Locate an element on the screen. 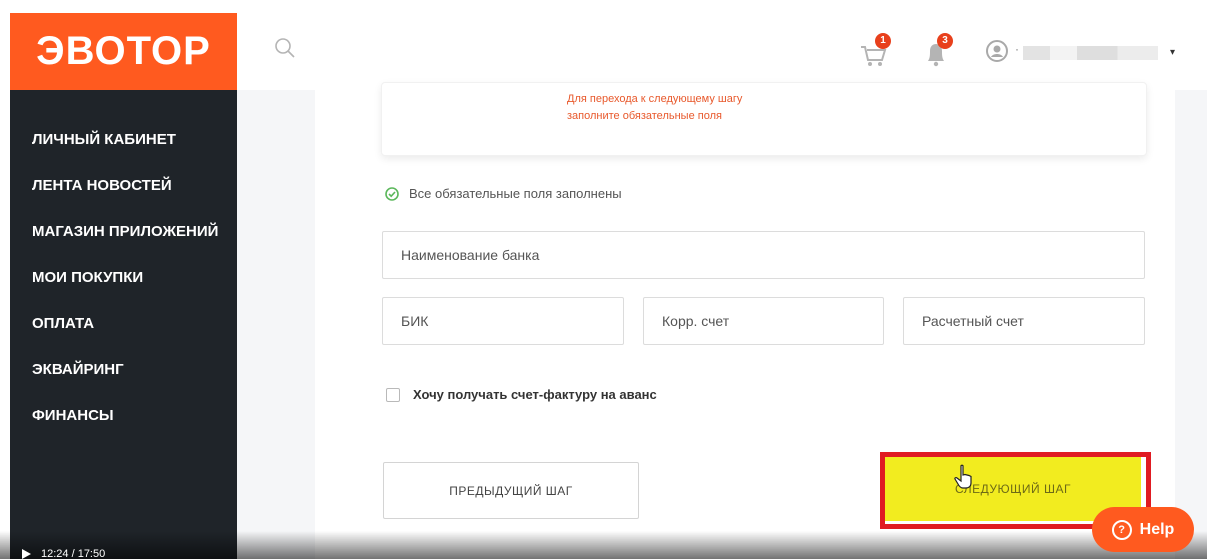 The height and width of the screenshot is (560, 1207). sidebar-item-purchases: МОИ ПОКУПКИ is located at coordinates (125, 293).